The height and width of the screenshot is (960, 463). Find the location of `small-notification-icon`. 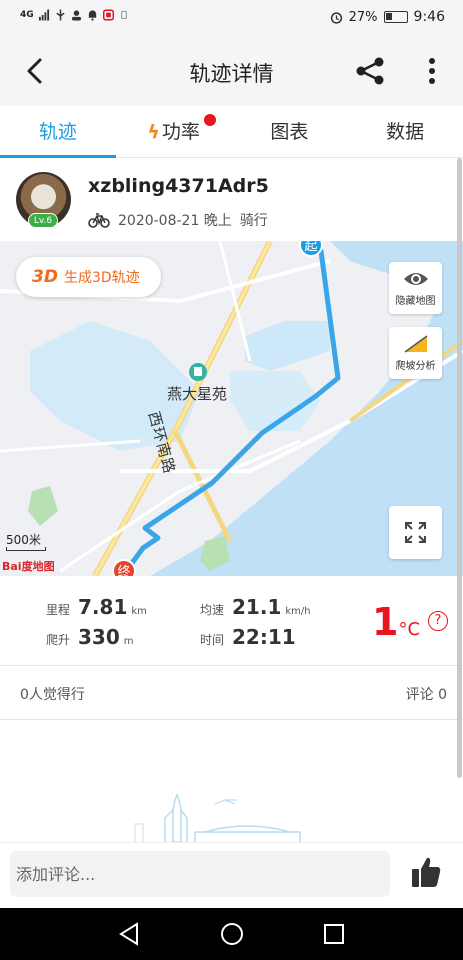

small-notification-icon is located at coordinates (123, 15).